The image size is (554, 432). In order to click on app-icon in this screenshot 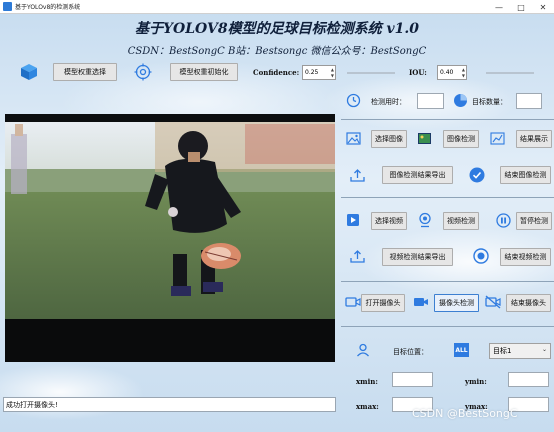, I will do `click(7, 6)`.